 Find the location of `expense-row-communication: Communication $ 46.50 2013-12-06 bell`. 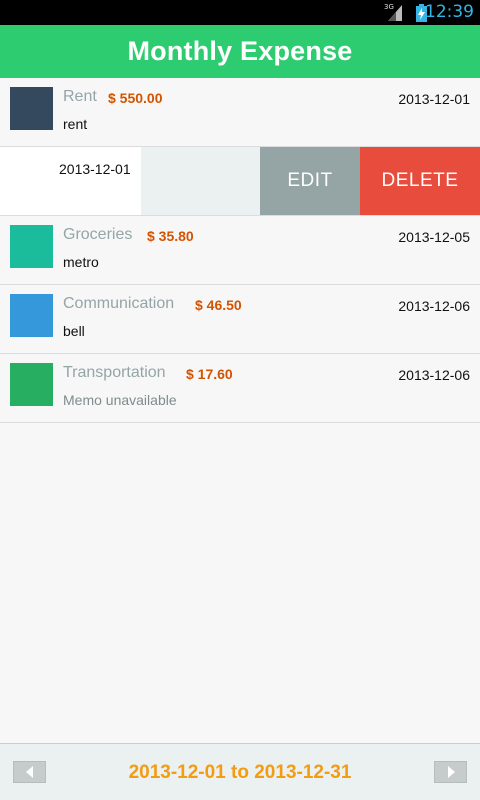

expense-row-communication: Communication $ 46.50 2013-12-06 bell is located at coordinates (240, 319).